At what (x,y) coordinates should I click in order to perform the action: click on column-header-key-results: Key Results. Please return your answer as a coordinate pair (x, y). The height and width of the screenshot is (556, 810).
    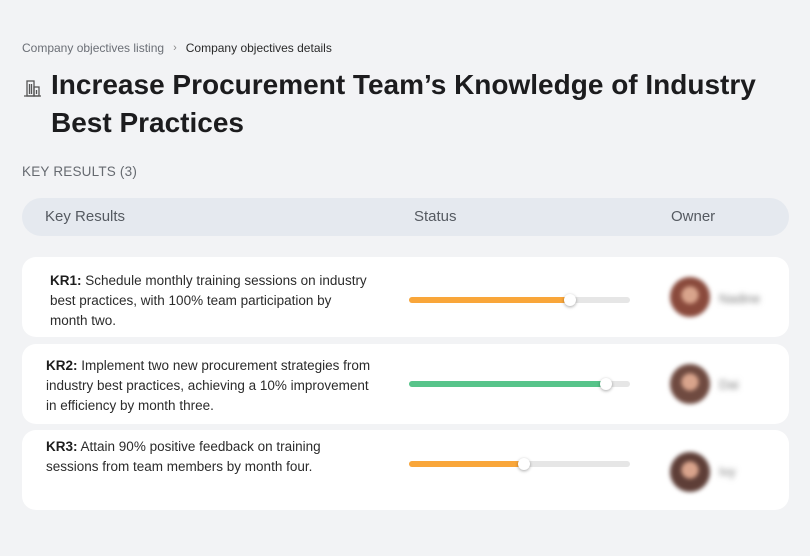
    Looking at the image, I should click on (85, 216).